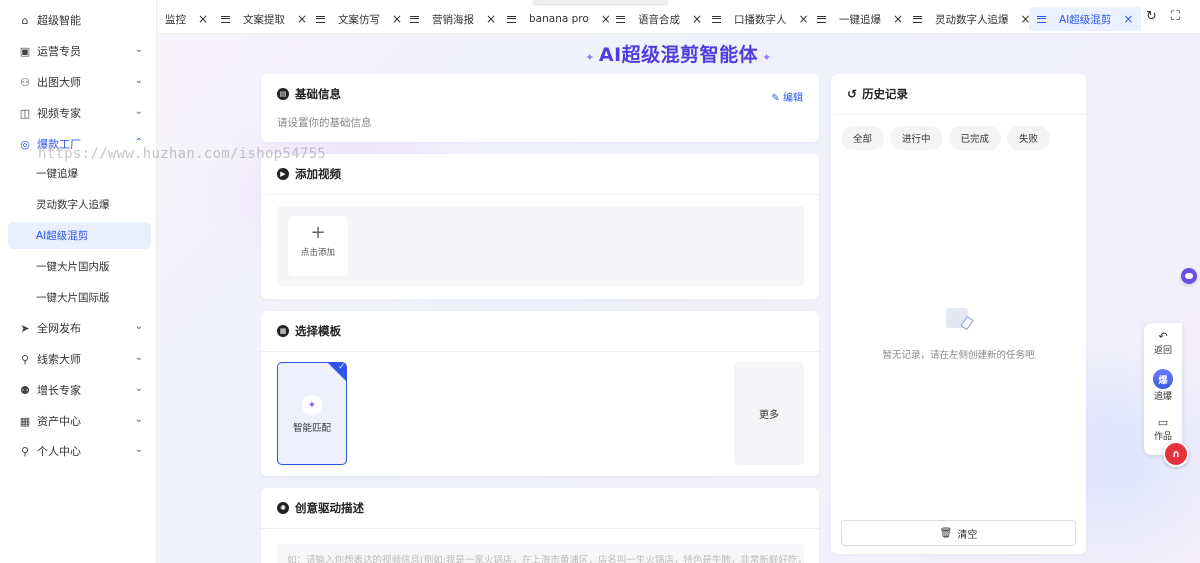 This screenshot has width=1200, height=563. I want to click on video-camera-icon: ▶, so click(283, 174).